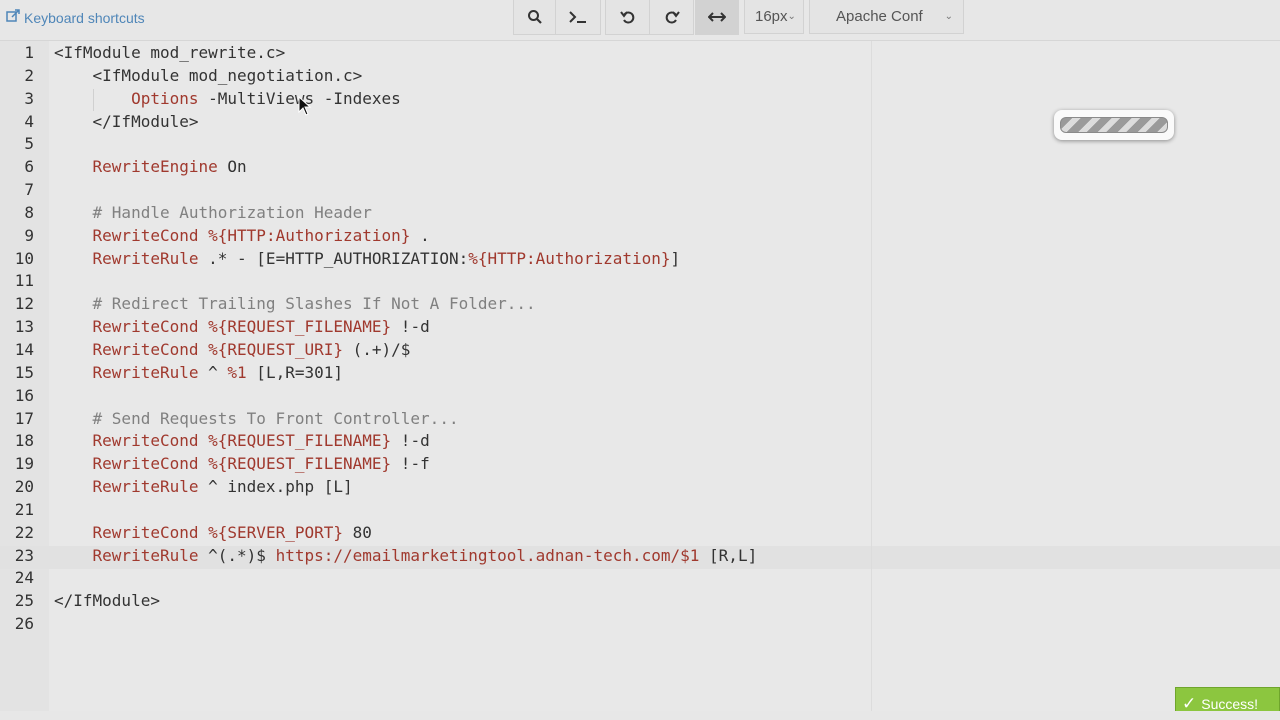 This screenshot has width=1280, height=720. What do you see at coordinates (294, 372) in the screenshot?
I see `code-token: [L,R=301]` at bounding box center [294, 372].